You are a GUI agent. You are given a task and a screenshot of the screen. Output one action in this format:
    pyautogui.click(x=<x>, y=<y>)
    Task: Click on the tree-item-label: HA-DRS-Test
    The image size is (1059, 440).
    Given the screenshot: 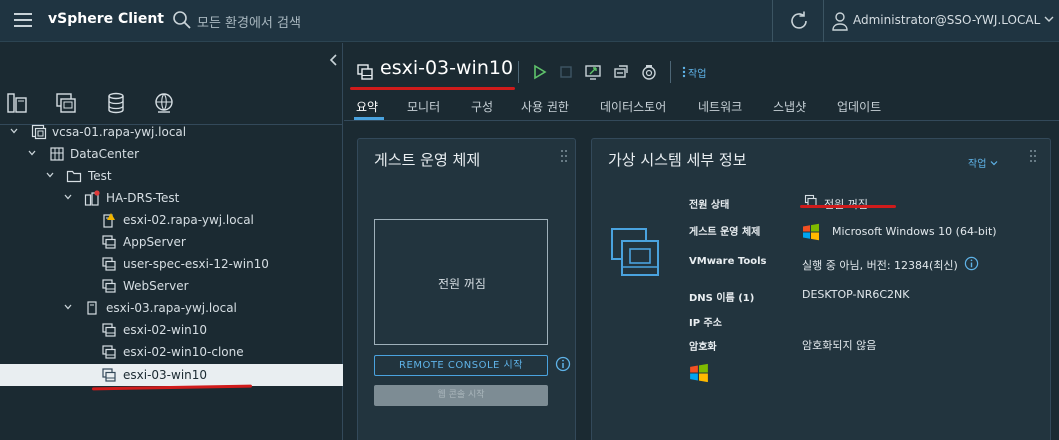 What is the action you would take?
    pyautogui.click(x=143, y=198)
    